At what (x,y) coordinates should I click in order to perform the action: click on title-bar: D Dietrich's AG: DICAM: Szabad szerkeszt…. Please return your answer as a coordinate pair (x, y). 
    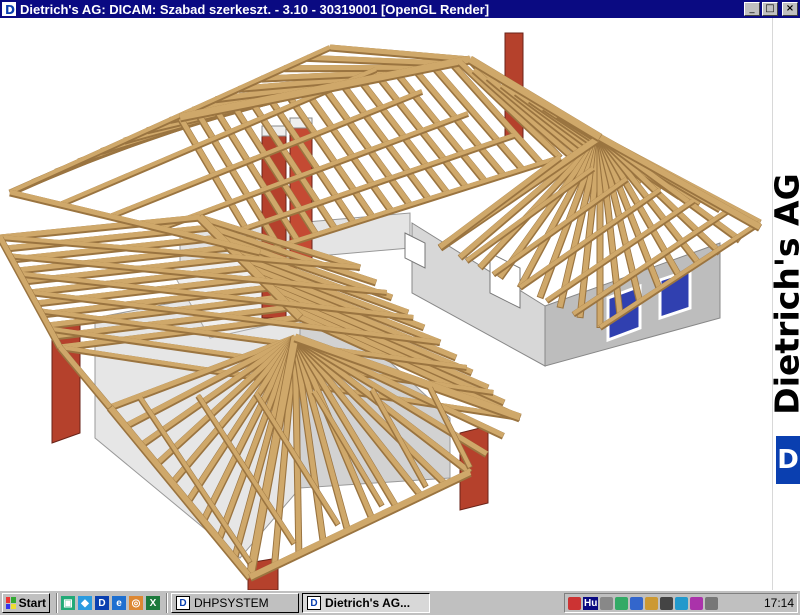
    Looking at the image, I should click on (400, 9).